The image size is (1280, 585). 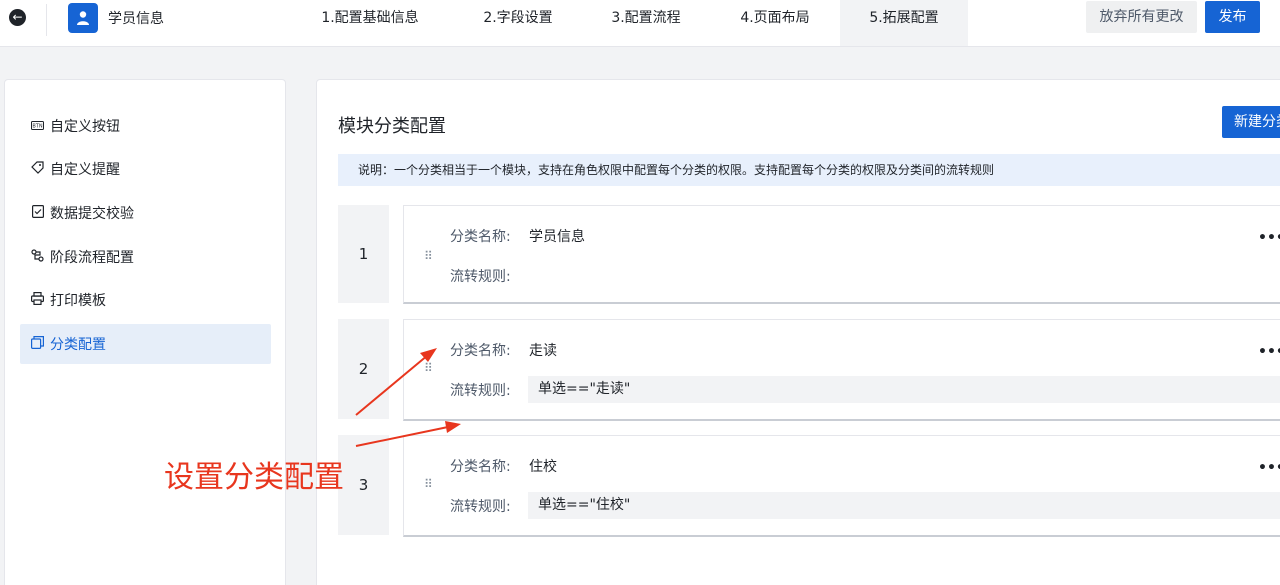 What do you see at coordinates (78, 301) in the screenshot?
I see `sidebar-item-label: 打印模板` at bounding box center [78, 301].